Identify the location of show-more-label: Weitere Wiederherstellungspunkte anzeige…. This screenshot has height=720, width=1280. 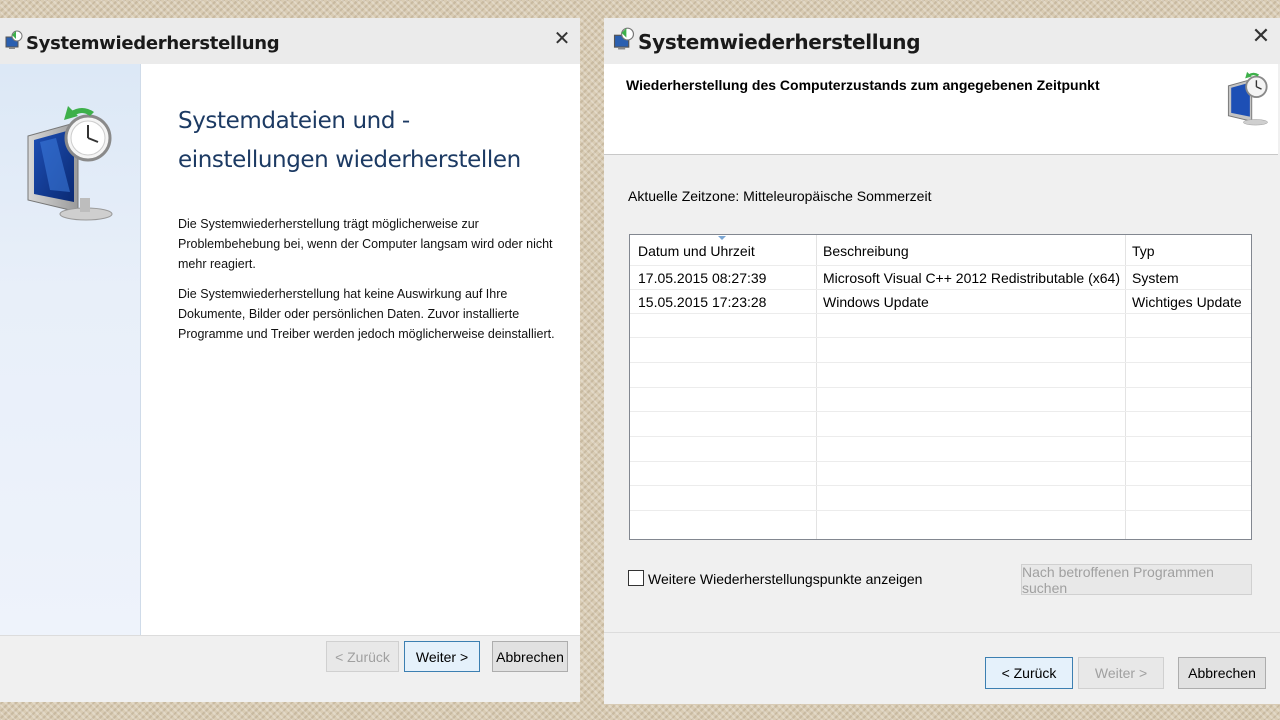
(785, 579).